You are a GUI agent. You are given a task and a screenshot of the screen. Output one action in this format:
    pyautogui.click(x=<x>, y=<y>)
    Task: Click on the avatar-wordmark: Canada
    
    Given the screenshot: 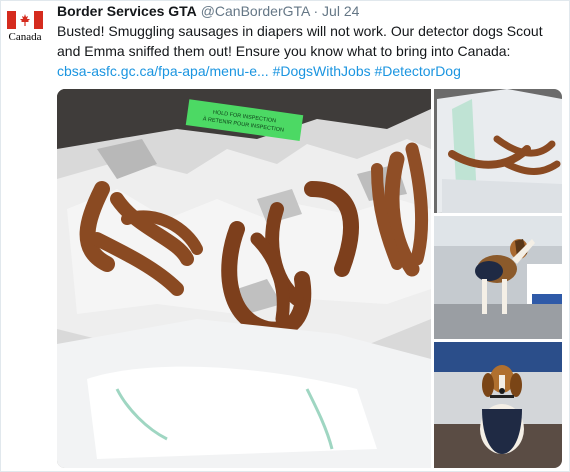 What is the action you would take?
    pyautogui.click(x=25, y=37)
    